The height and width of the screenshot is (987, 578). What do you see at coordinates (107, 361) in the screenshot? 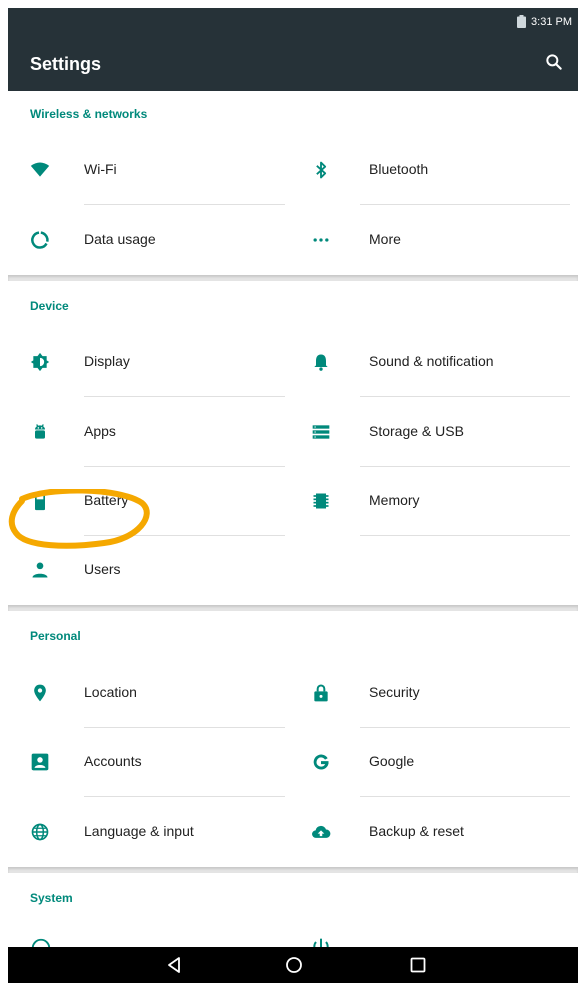
I see `settings-item-label: Display` at bounding box center [107, 361].